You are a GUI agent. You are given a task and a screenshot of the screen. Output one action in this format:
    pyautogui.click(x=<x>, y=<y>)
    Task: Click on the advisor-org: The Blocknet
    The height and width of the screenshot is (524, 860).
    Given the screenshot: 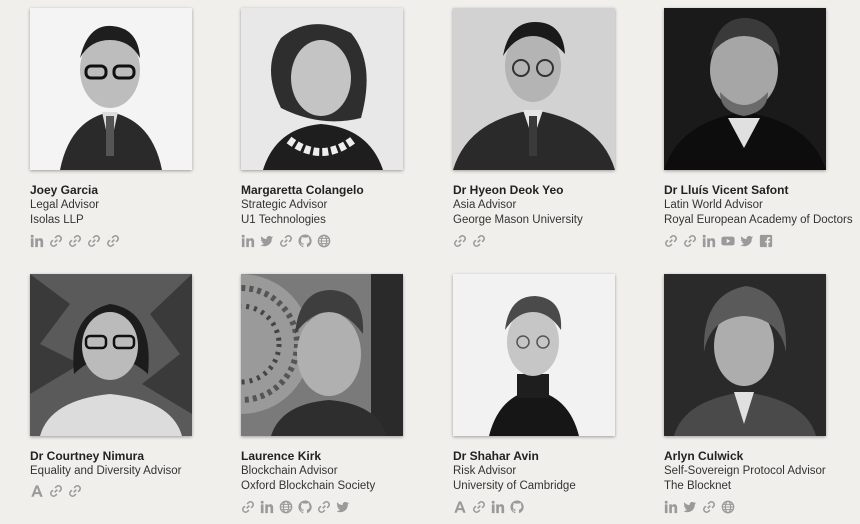 What is the action you would take?
    pyautogui.click(x=698, y=486)
    